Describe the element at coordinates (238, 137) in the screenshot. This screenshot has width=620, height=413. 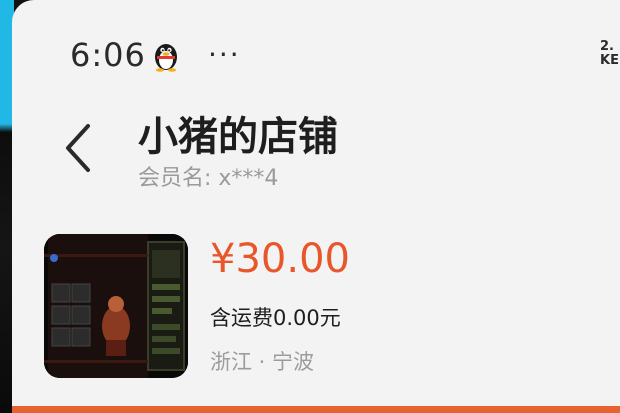
I see `shop-title: 小猪的店铺` at that location.